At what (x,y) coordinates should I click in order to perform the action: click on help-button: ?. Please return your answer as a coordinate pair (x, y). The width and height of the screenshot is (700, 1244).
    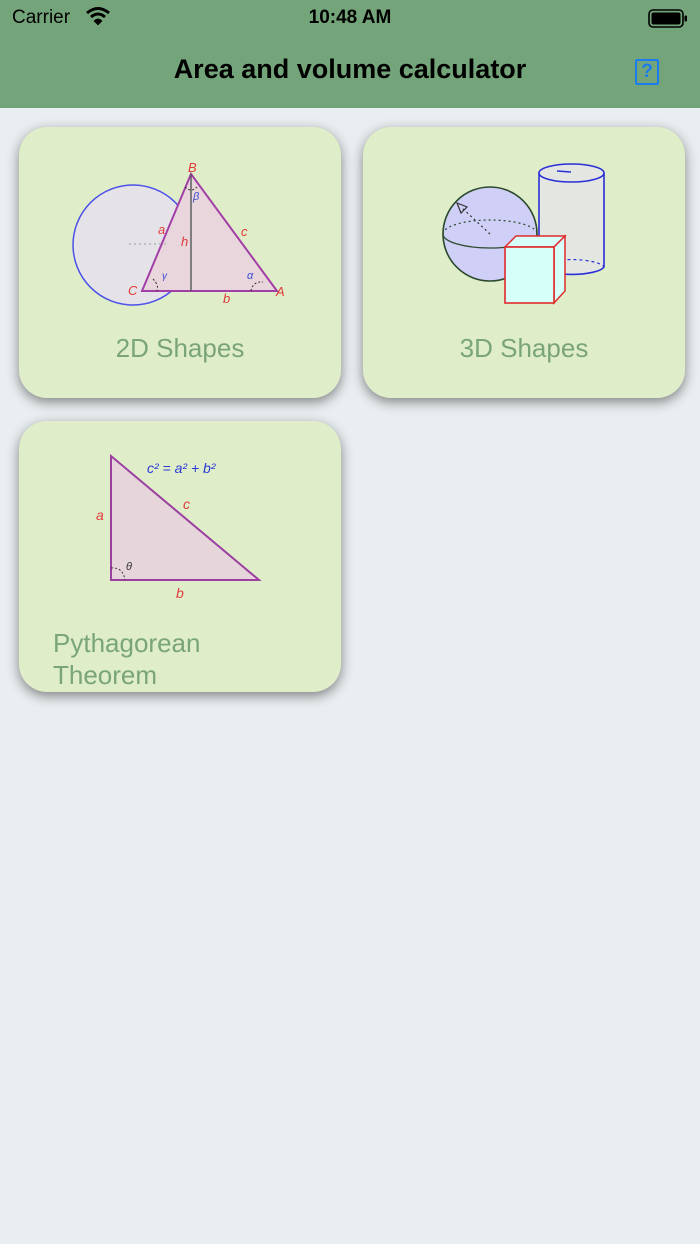
    Looking at the image, I should click on (647, 72).